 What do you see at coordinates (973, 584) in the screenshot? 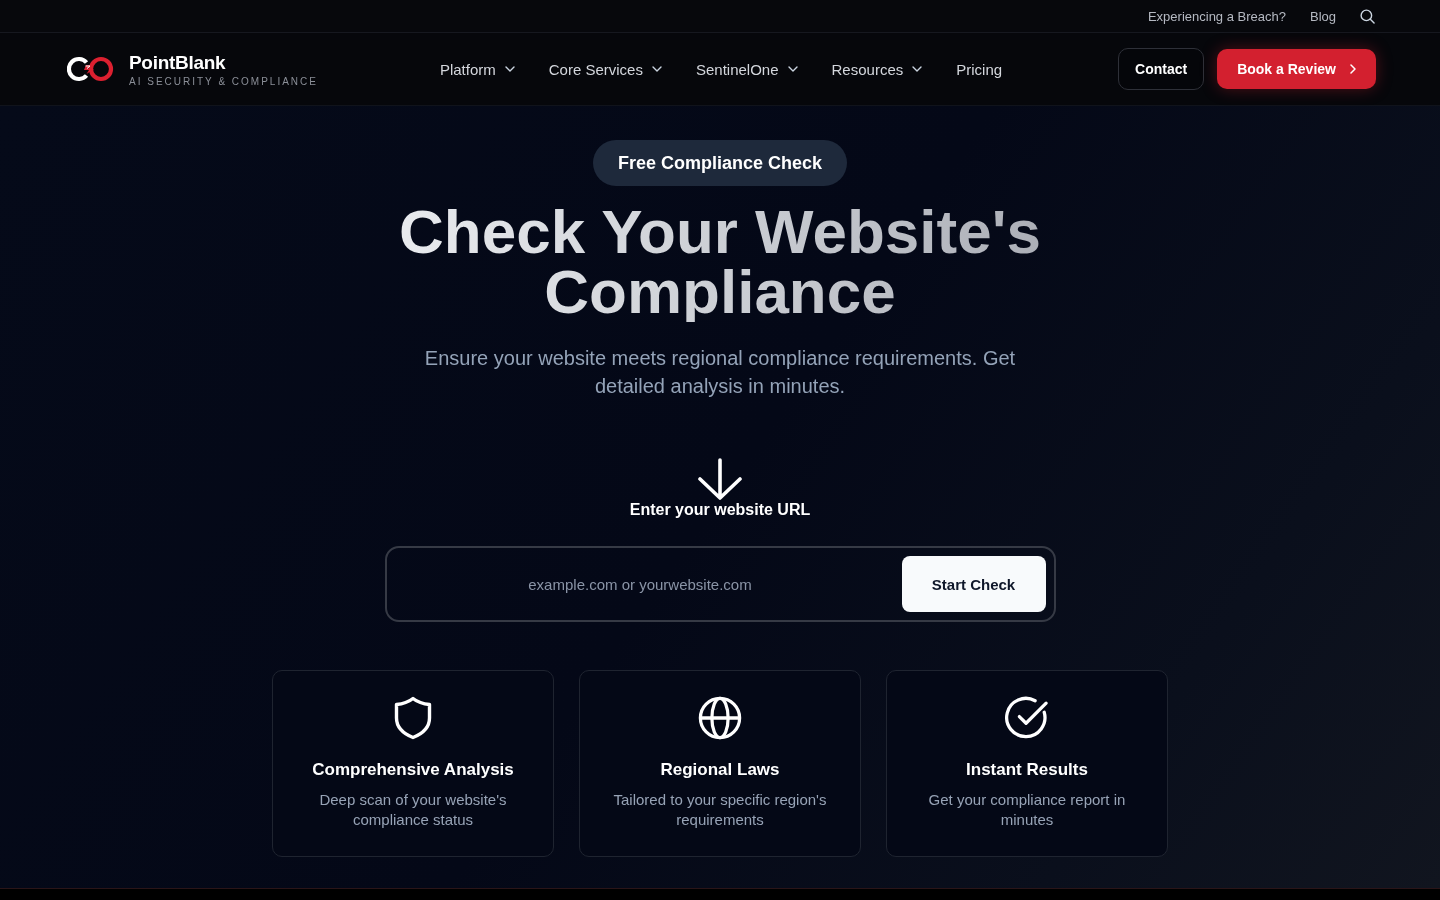
I see `start-check-button: Start Check` at bounding box center [973, 584].